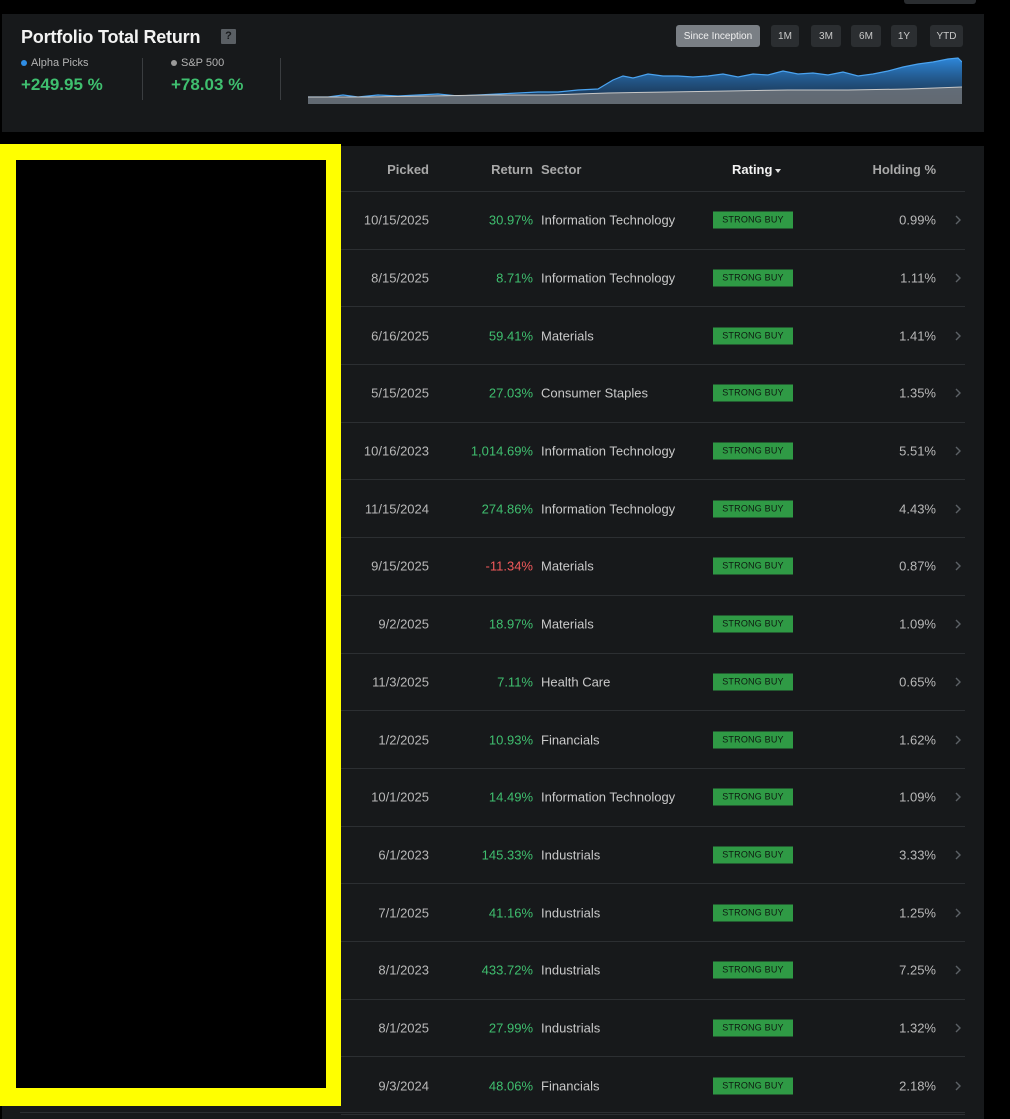  I want to click on table-row: 9/2/2025 18.97% Materials STRONG BUY 1.09%, so click(653, 625).